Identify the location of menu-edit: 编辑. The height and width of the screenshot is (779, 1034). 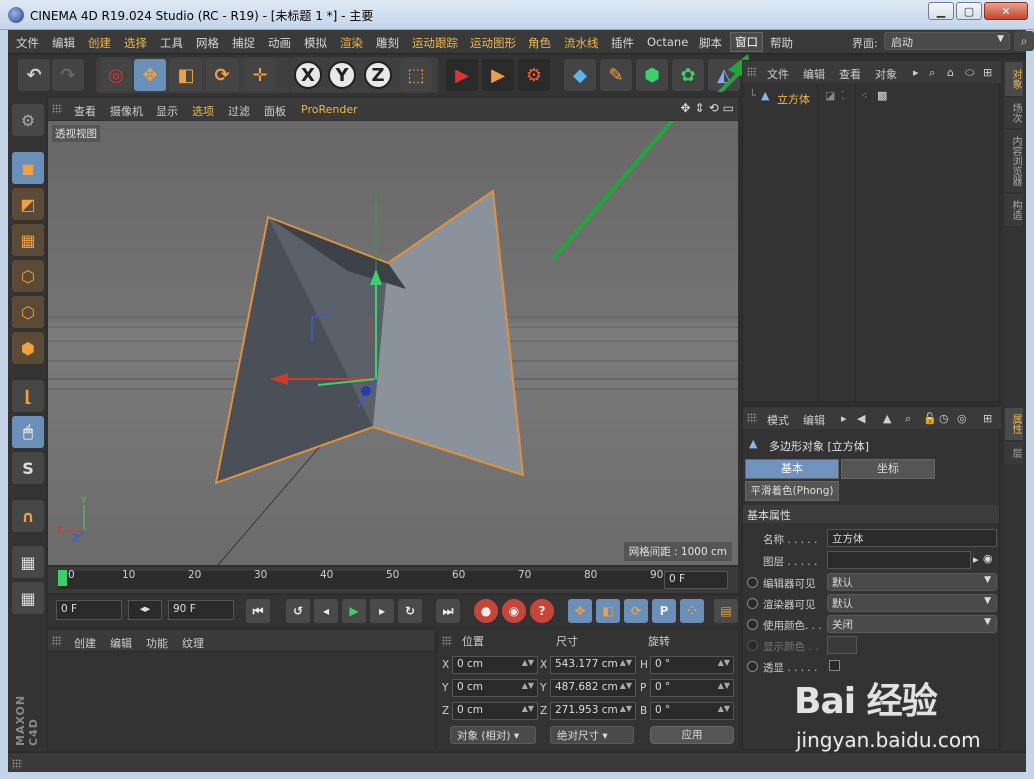
(63, 43).